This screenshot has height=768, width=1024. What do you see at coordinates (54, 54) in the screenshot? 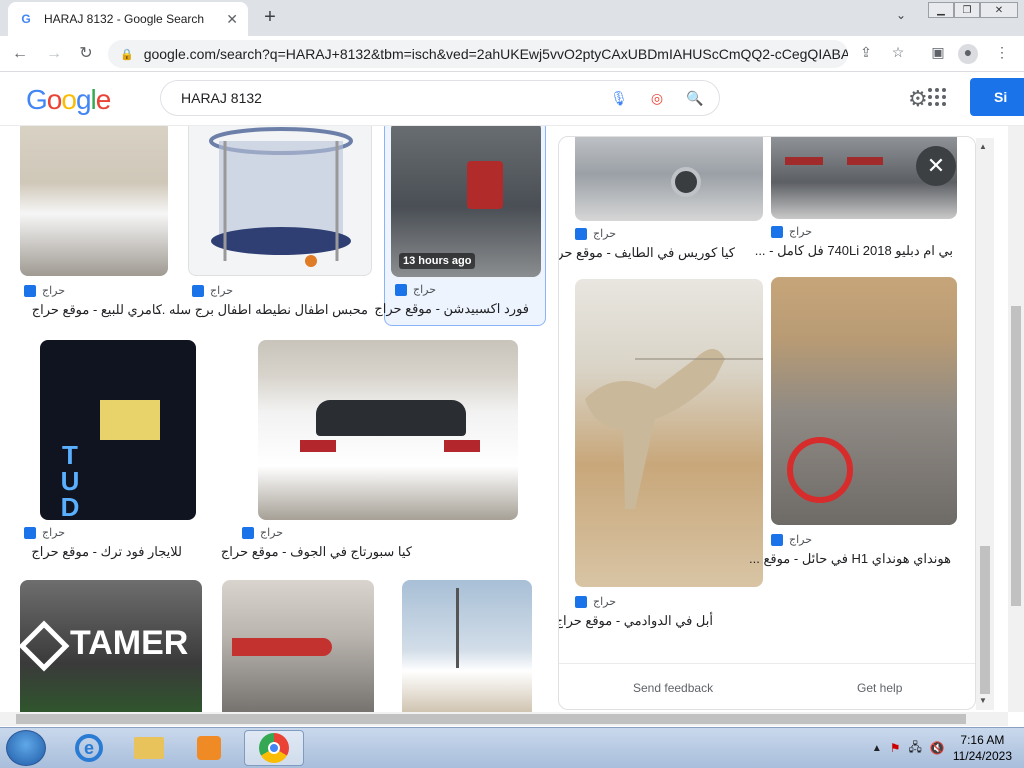
I see `forward-icon: →` at bounding box center [54, 54].